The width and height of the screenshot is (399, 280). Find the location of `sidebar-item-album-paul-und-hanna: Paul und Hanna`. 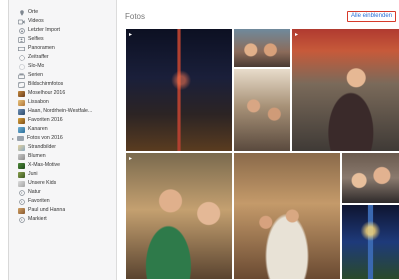

sidebar-item-album-paul-und-hanna: Paul und Hanna is located at coordinates (62, 210).